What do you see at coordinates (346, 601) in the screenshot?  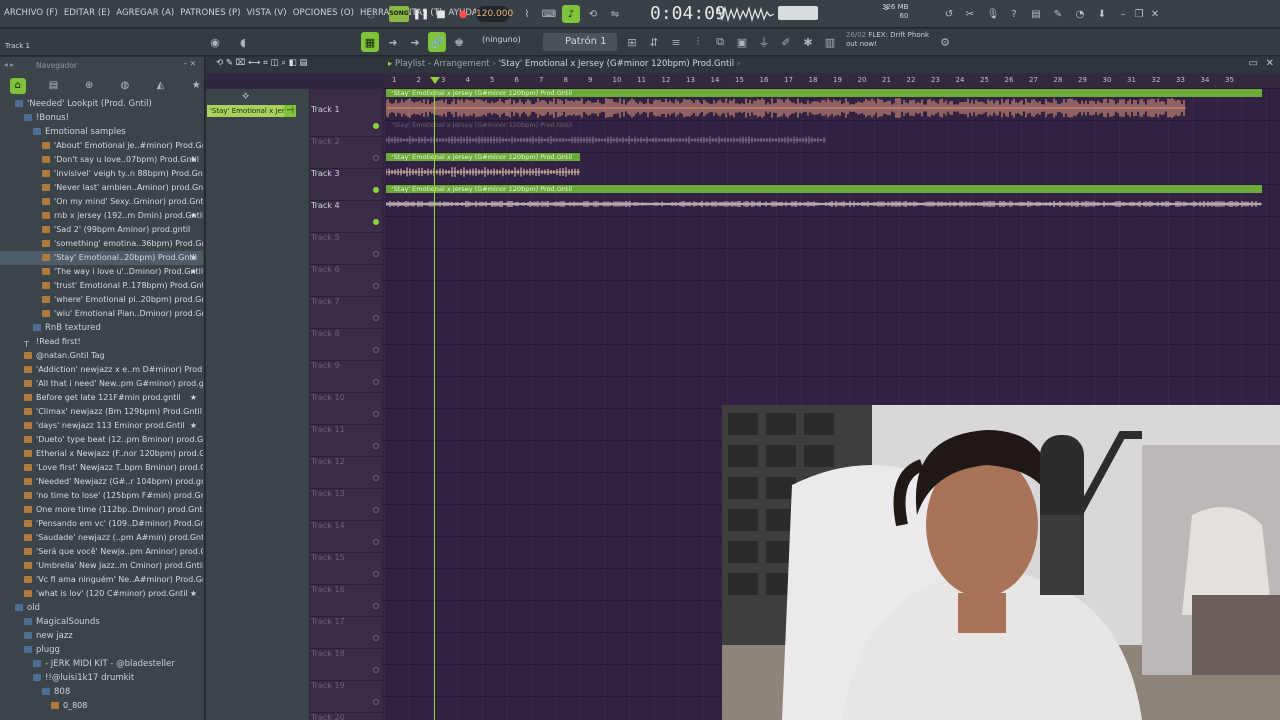 I see `track-header: Track 16` at bounding box center [346, 601].